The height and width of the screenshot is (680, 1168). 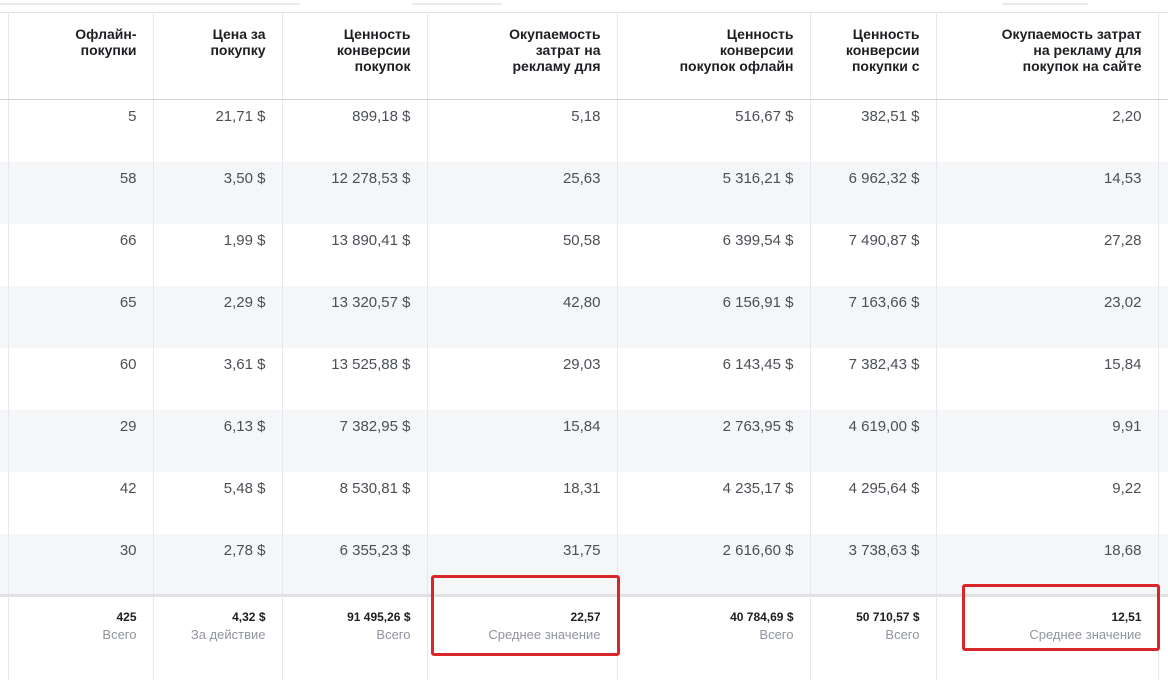 What do you see at coordinates (1047, 502) in the screenshot?
I see `table-cell: 9,22` at bounding box center [1047, 502].